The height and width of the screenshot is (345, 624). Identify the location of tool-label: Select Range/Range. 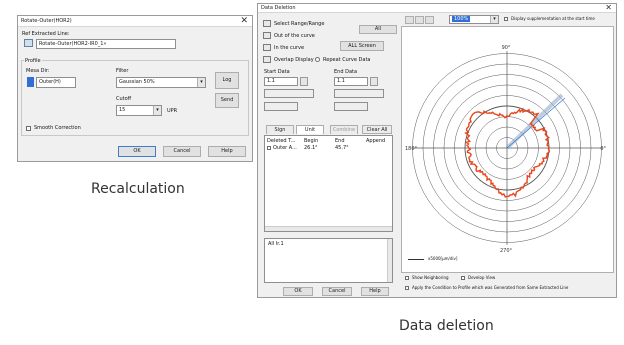
(299, 24).